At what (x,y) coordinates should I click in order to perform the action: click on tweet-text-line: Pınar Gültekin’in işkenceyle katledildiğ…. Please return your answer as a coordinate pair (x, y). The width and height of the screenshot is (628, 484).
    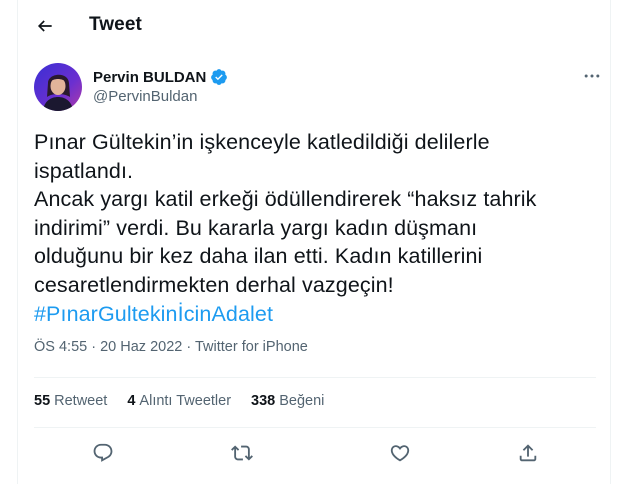
    Looking at the image, I should click on (262, 142).